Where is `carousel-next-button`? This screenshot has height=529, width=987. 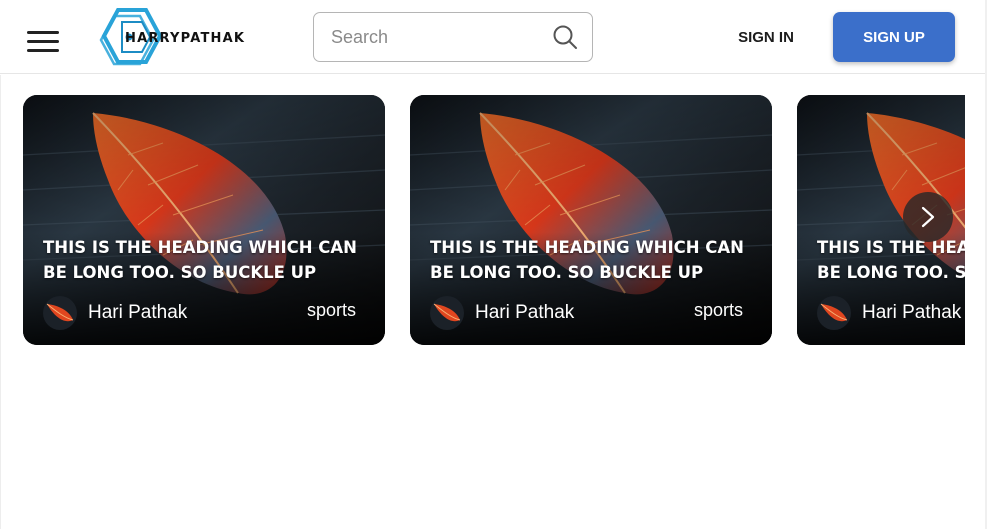
carousel-next-button is located at coordinates (928, 217).